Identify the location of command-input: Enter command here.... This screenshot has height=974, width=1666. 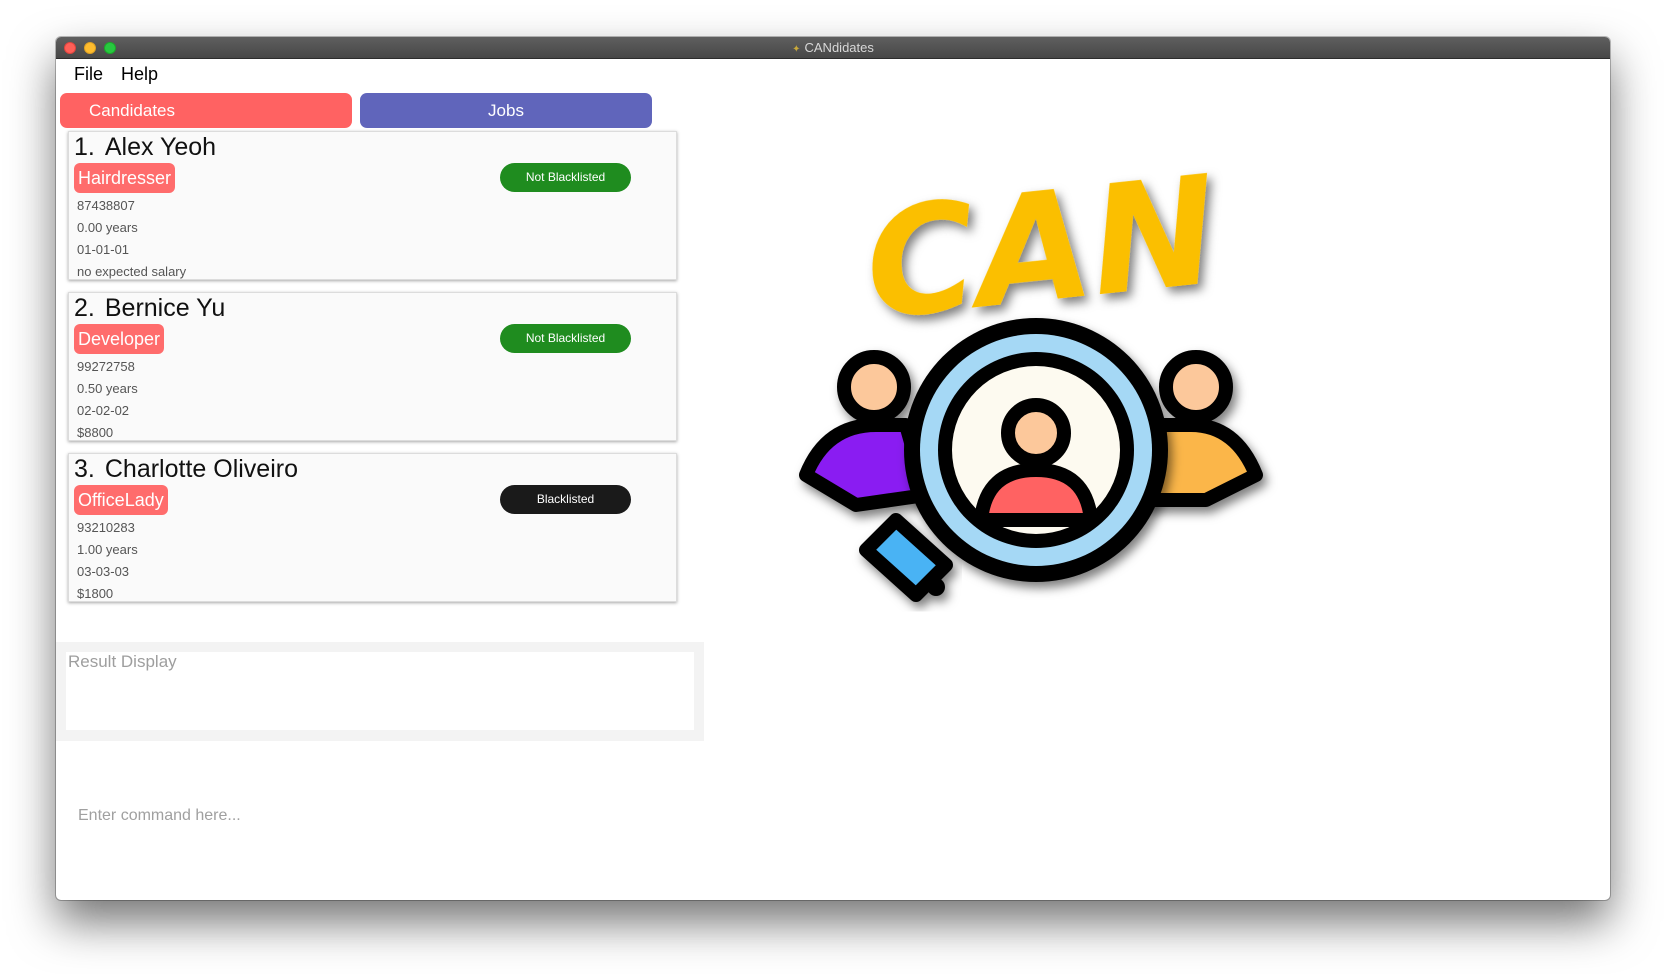
(159, 816).